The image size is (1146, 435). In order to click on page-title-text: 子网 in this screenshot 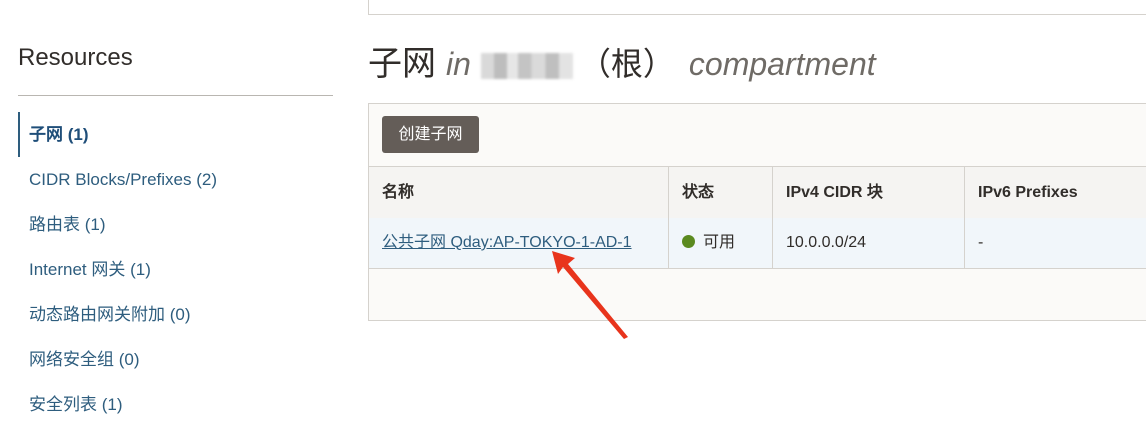, I will do `click(402, 64)`.